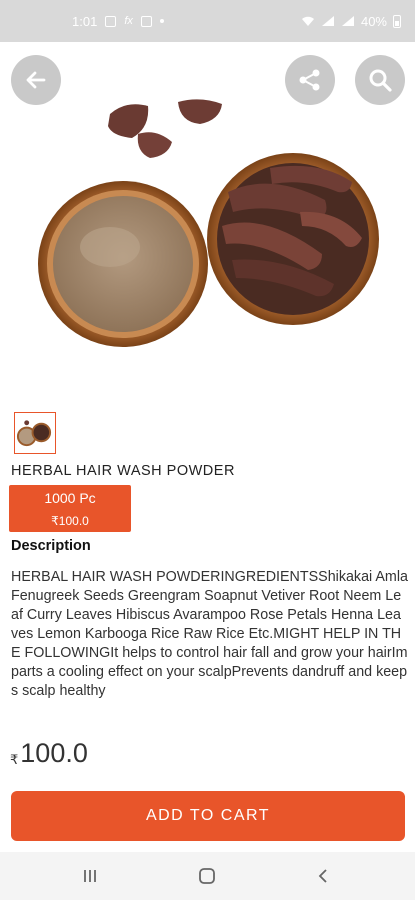 The width and height of the screenshot is (415, 900). Describe the element at coordinates (307, 21) in the screenshot. I see `wifi-icon` at that location.